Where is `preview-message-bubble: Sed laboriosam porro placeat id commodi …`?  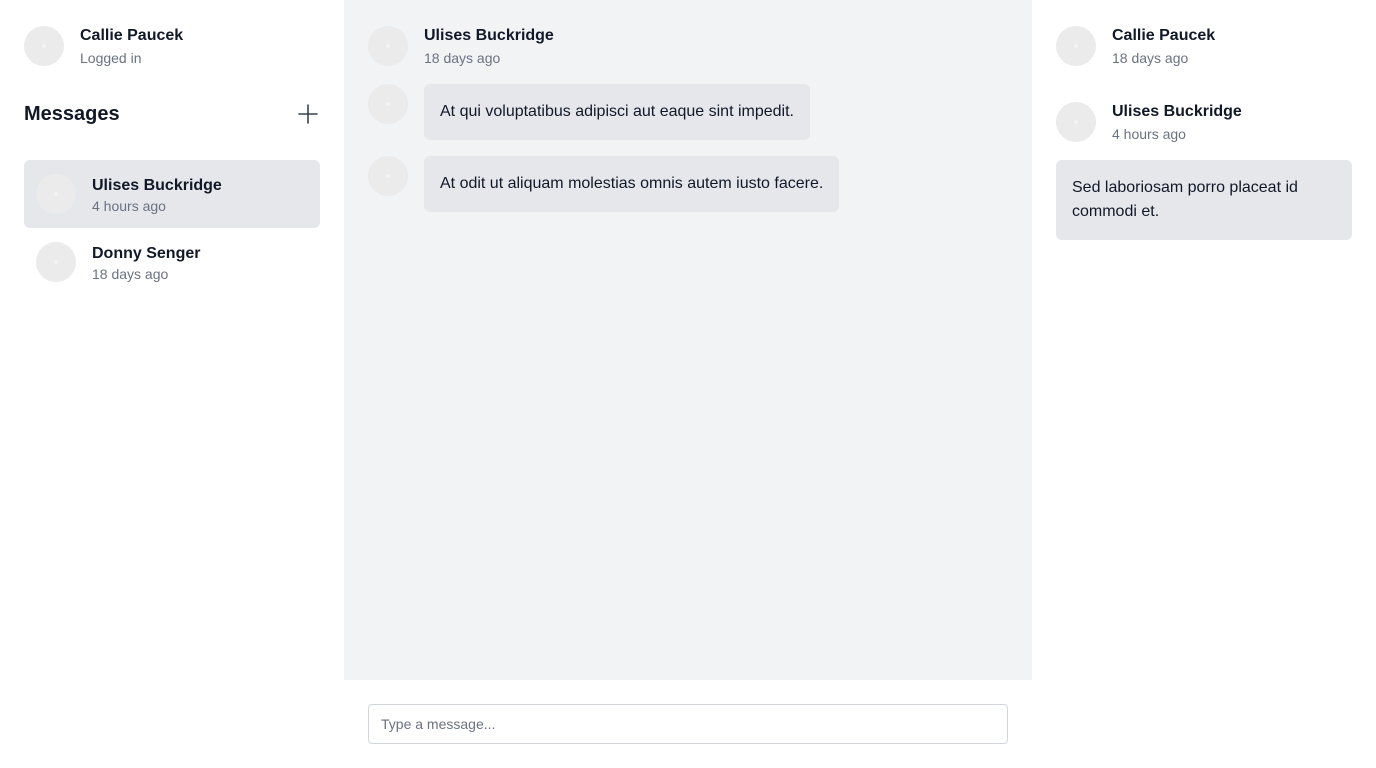
preview-message-bubble: Sed laboriosam porro placeat id commodi … is located at coordinates (1204, 200).